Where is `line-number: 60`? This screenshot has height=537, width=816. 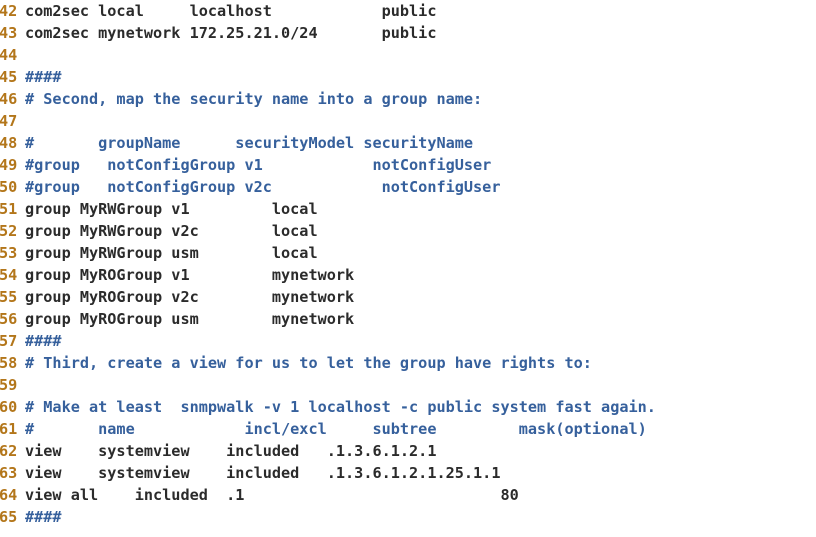 line-number: 60 is located at coordinates (9, 407).